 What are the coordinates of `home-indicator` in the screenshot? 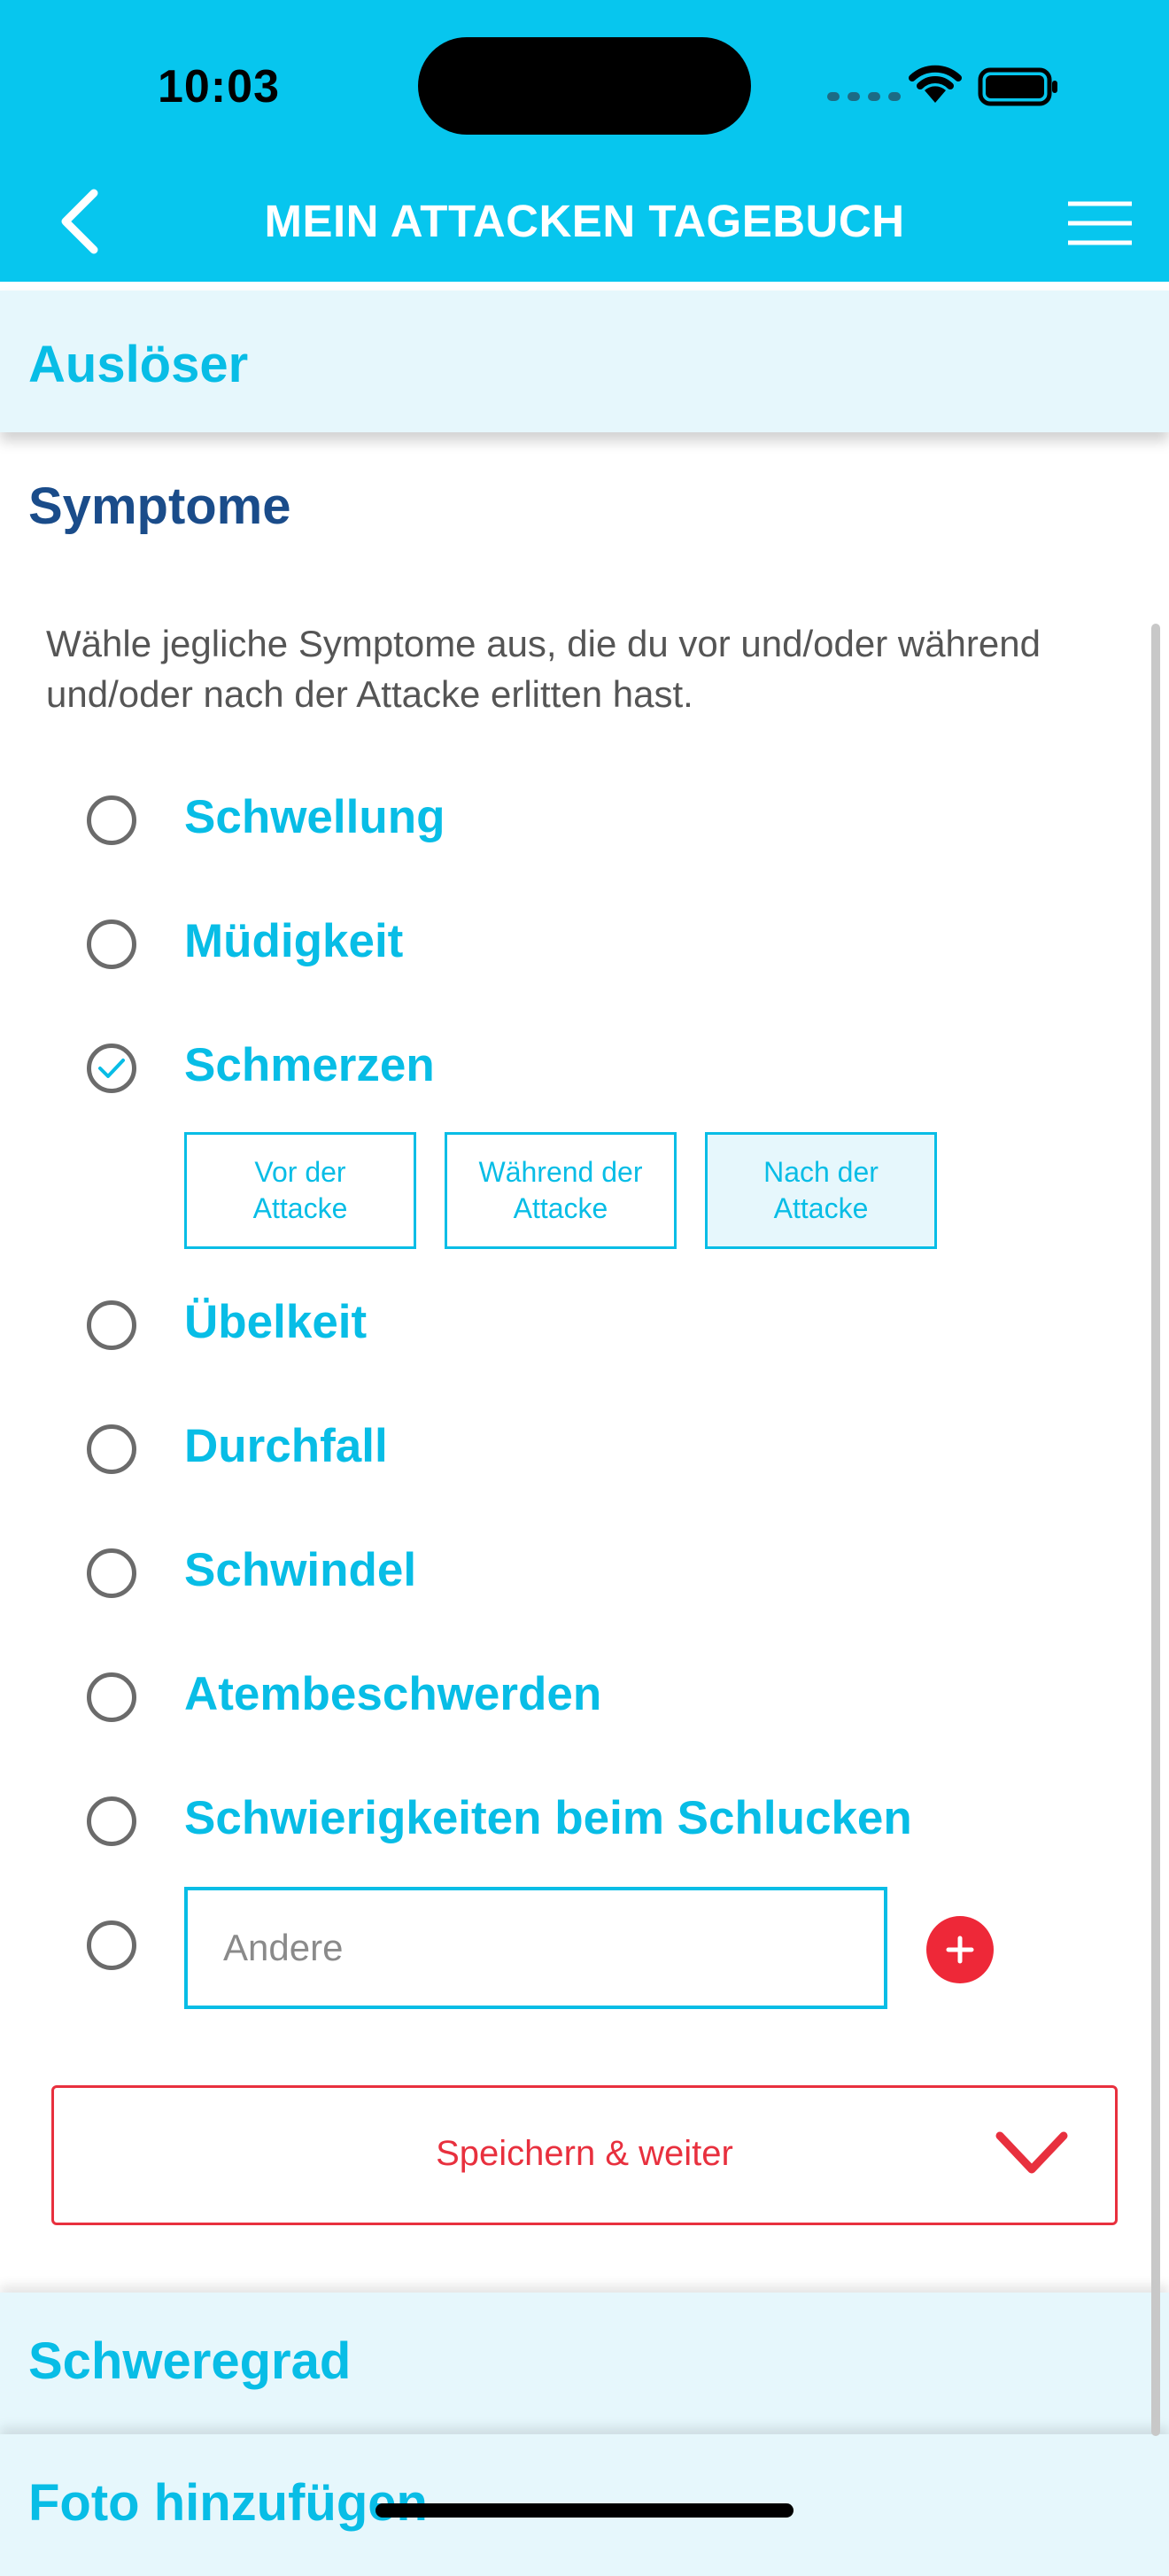 It's located at (584, 2510).